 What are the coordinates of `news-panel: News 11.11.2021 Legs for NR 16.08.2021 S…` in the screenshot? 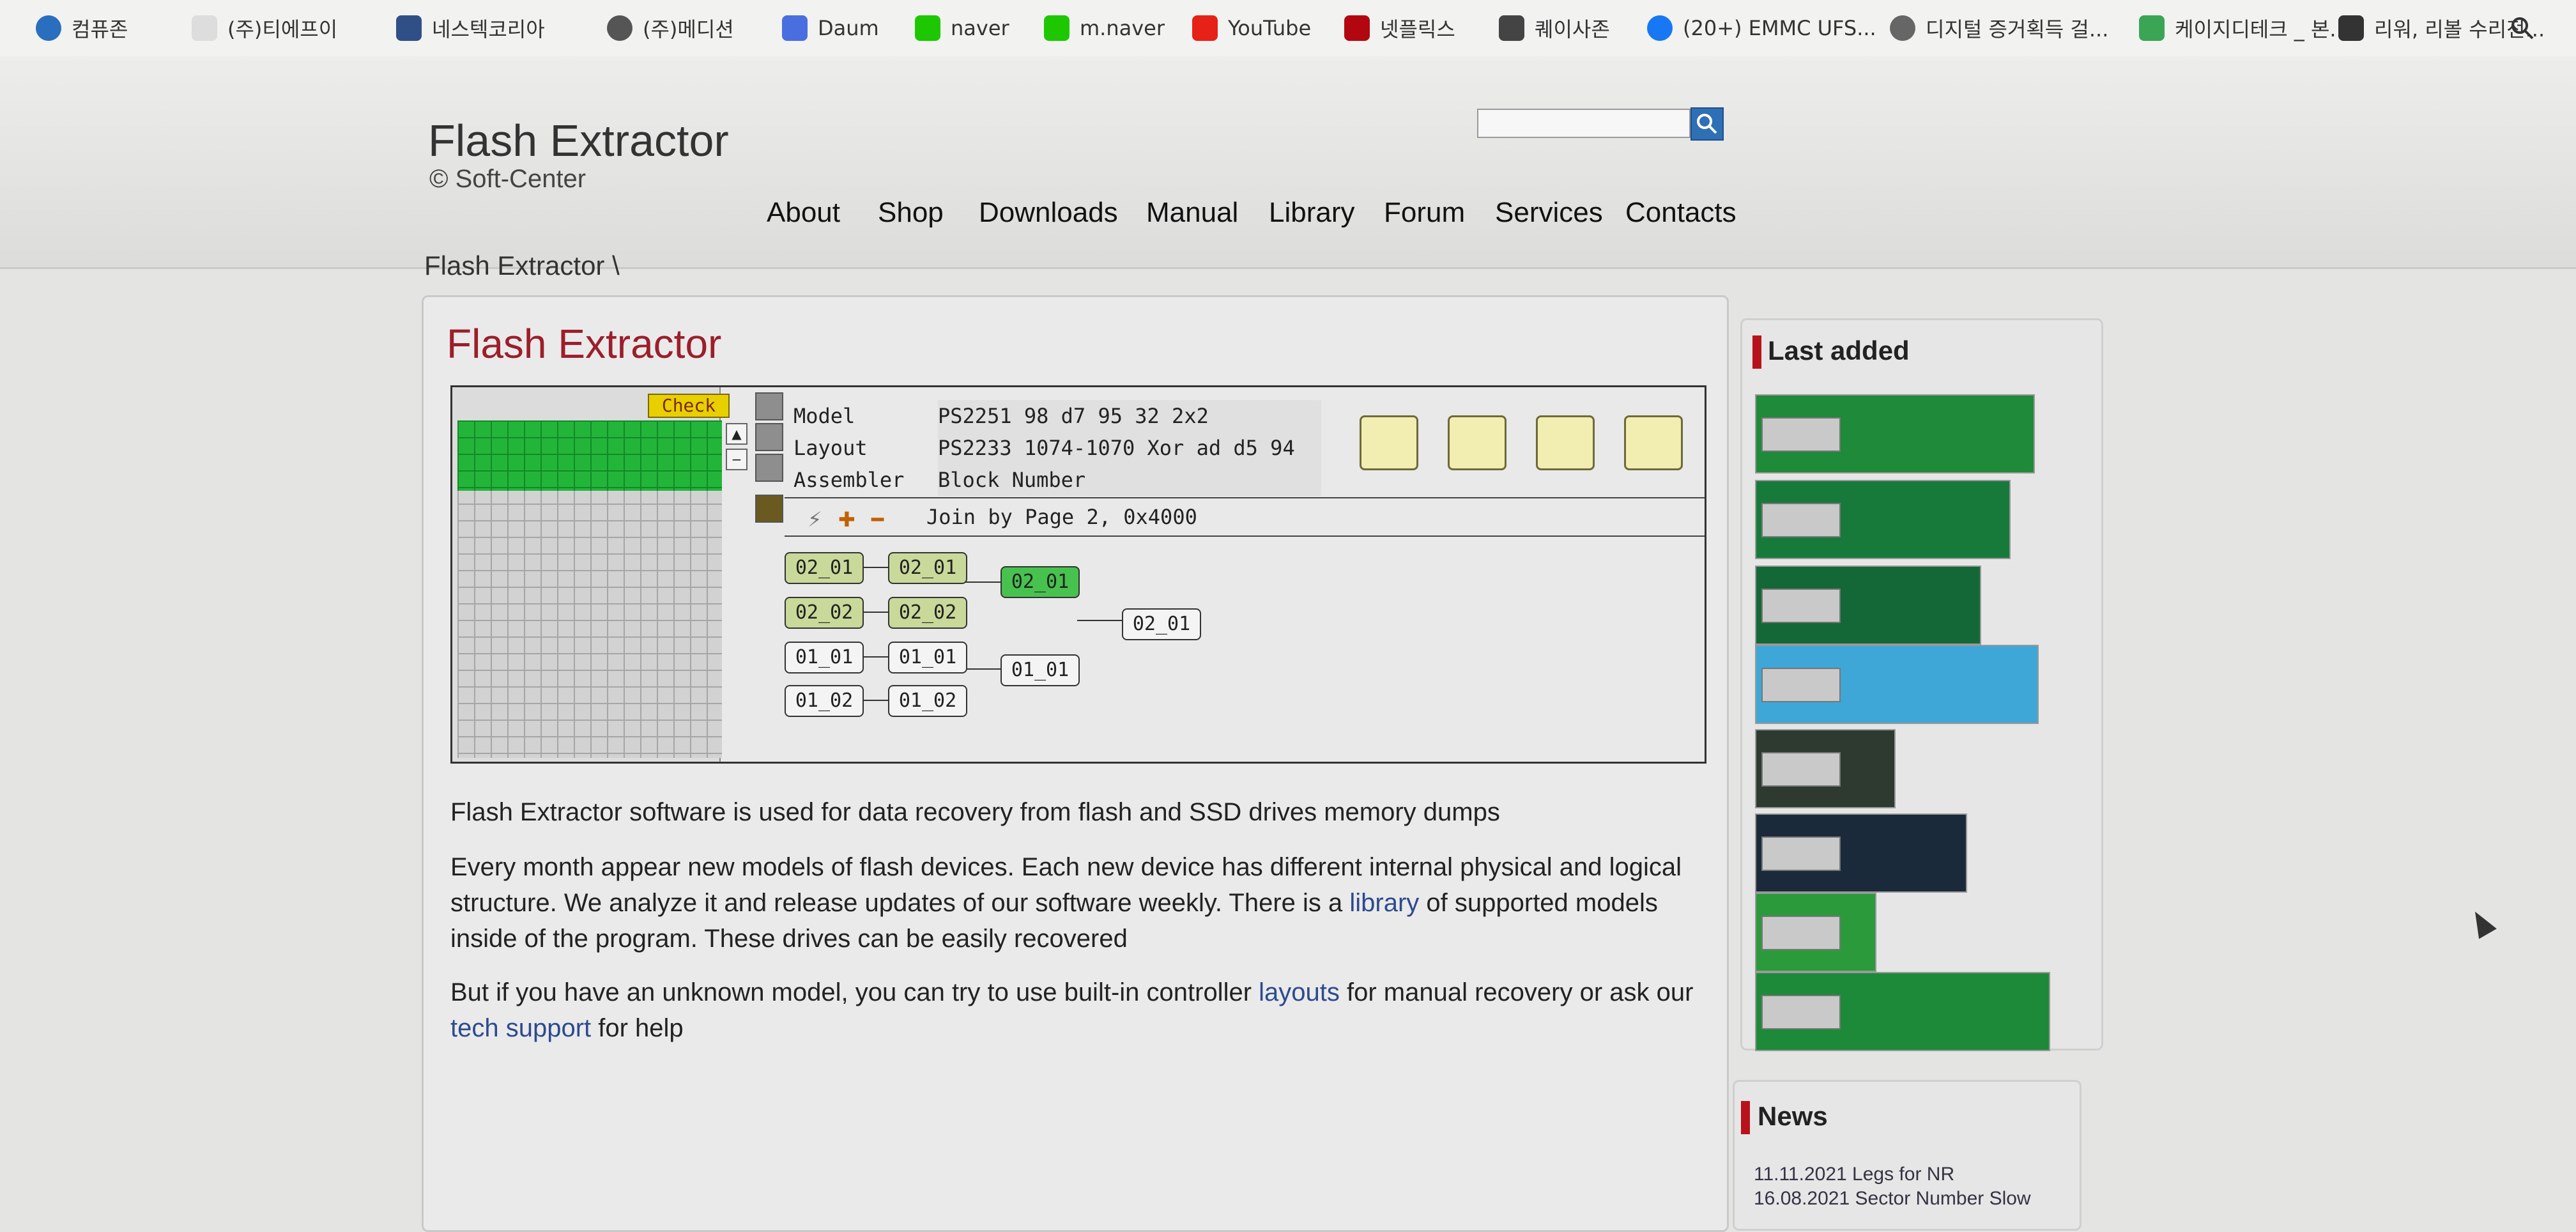 It's located at (1907, 1155).